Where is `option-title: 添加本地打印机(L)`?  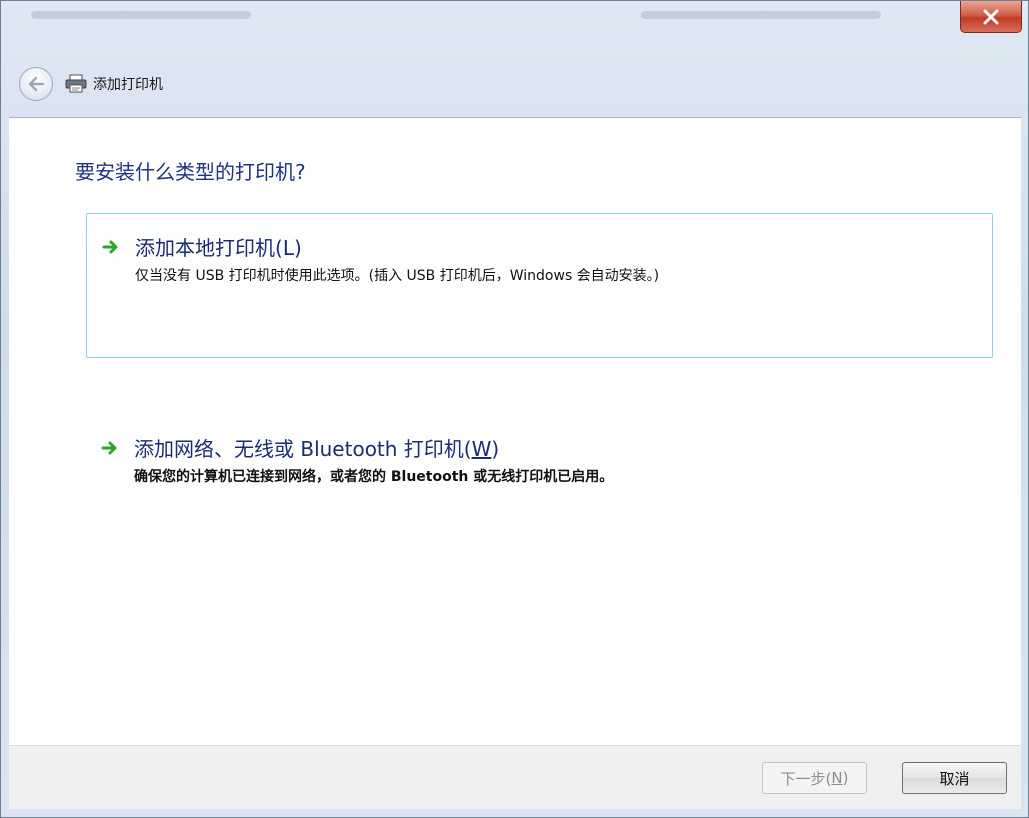 option-title: 添加本地打印机(L) is located at coordinates (218, 246).